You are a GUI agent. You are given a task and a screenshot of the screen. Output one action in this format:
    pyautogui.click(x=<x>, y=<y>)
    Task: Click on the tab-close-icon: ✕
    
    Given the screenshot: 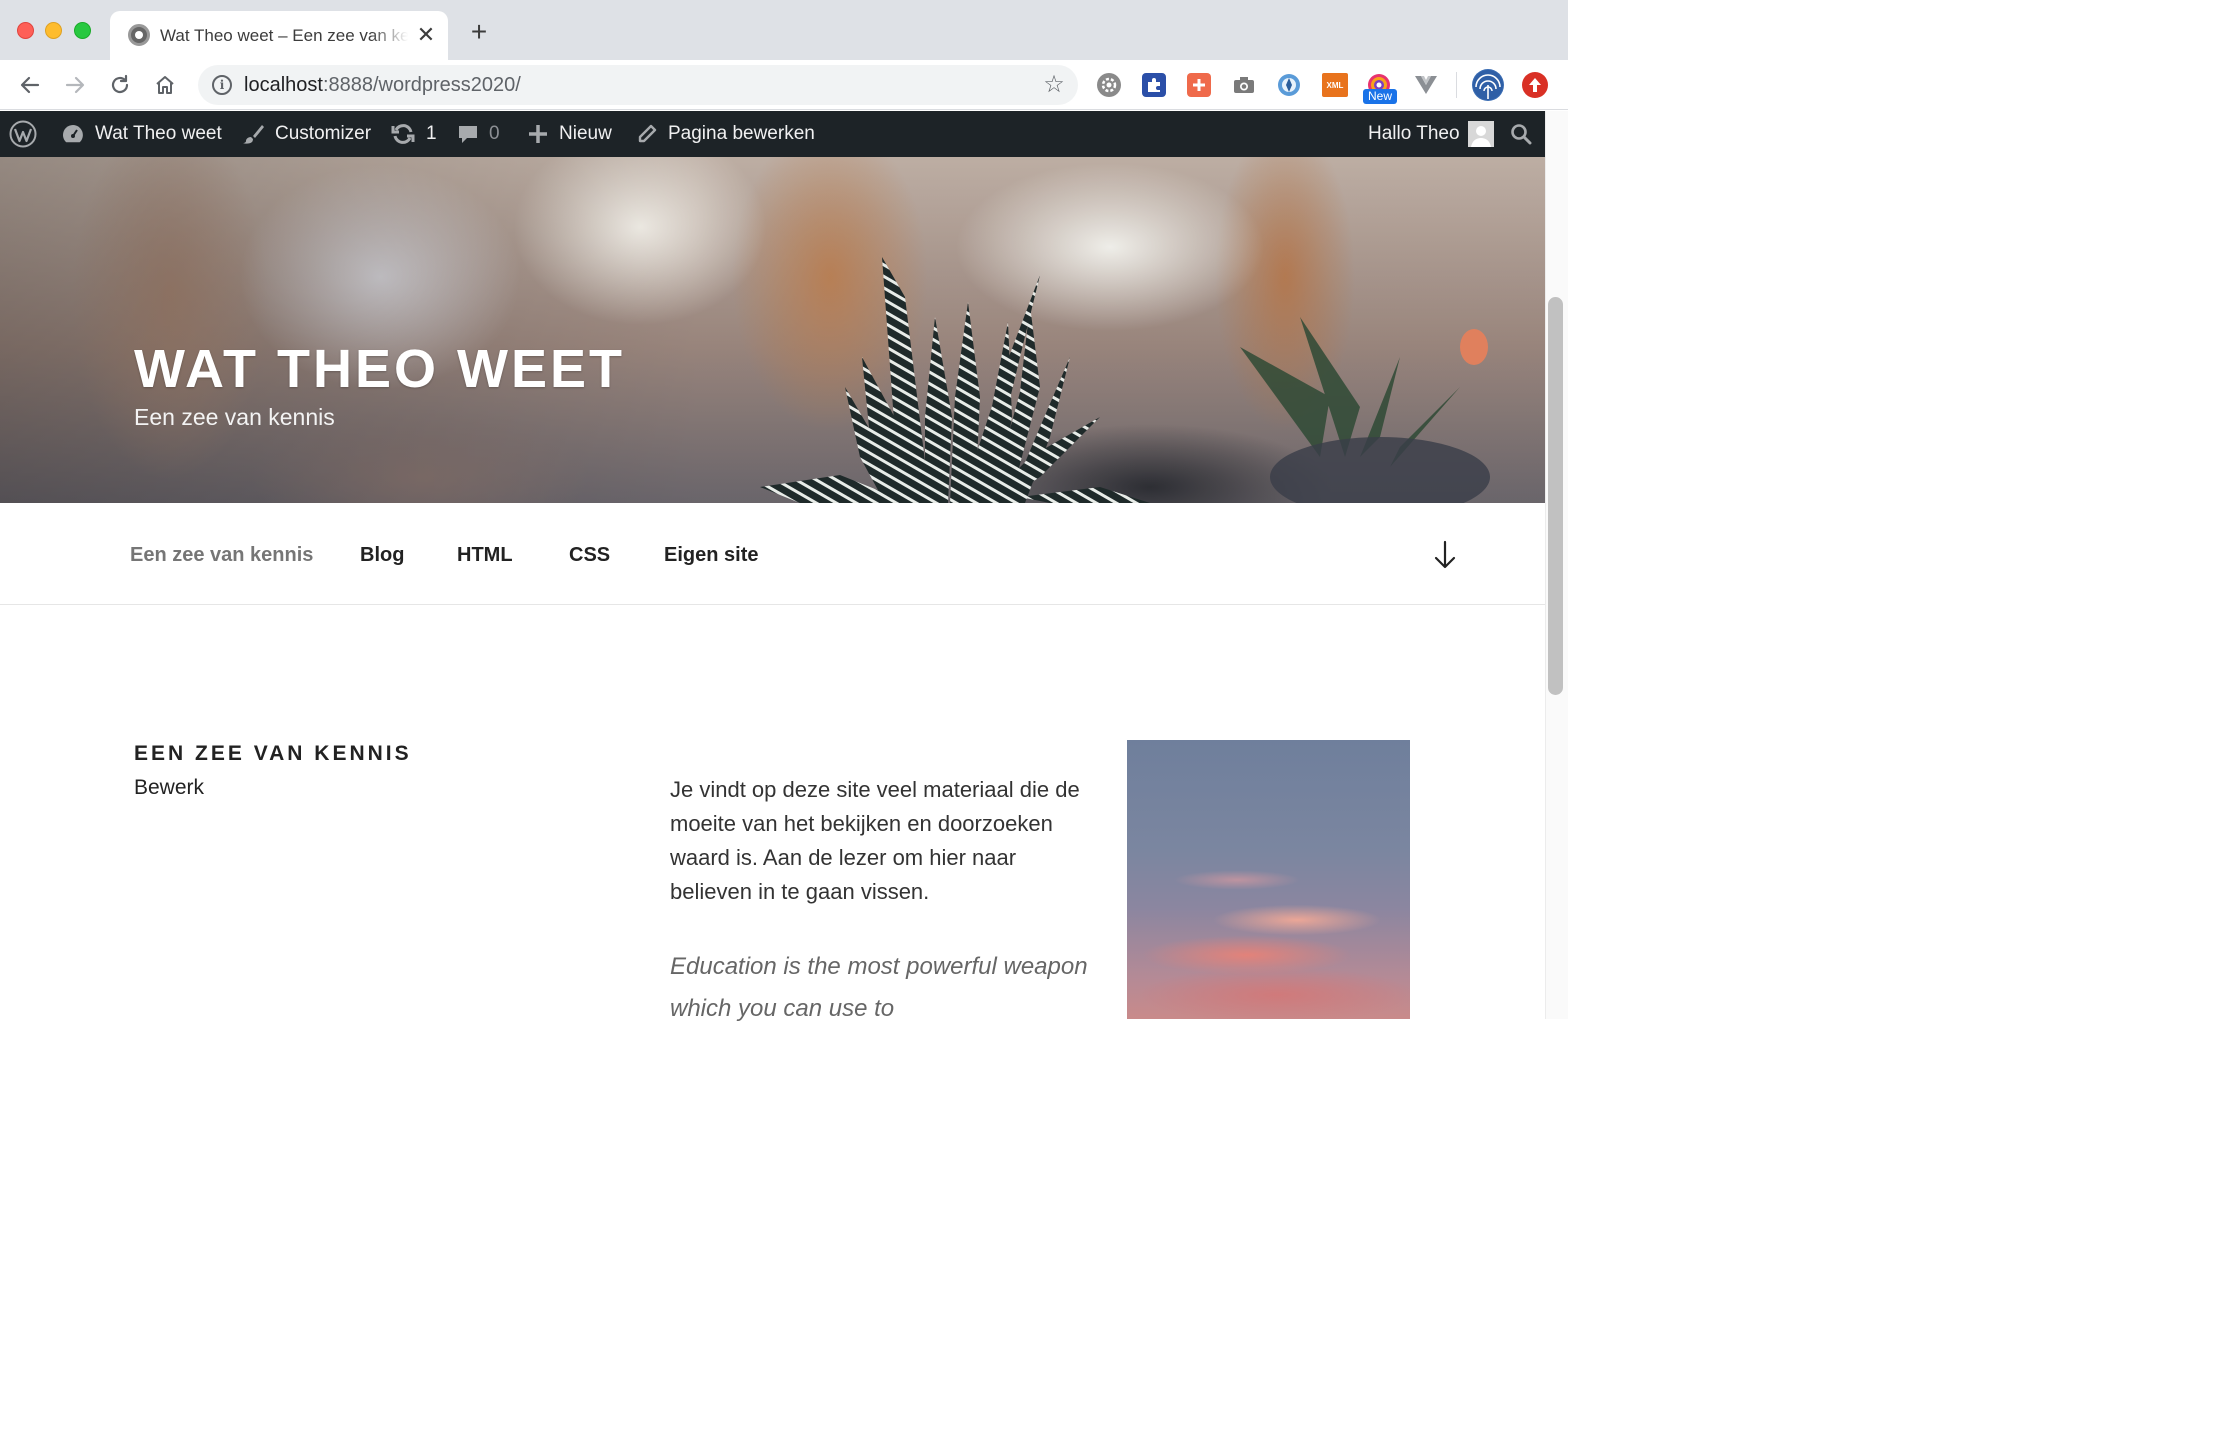 What is the action you would take?
    pyautogui.click(x=426, y=35)
    